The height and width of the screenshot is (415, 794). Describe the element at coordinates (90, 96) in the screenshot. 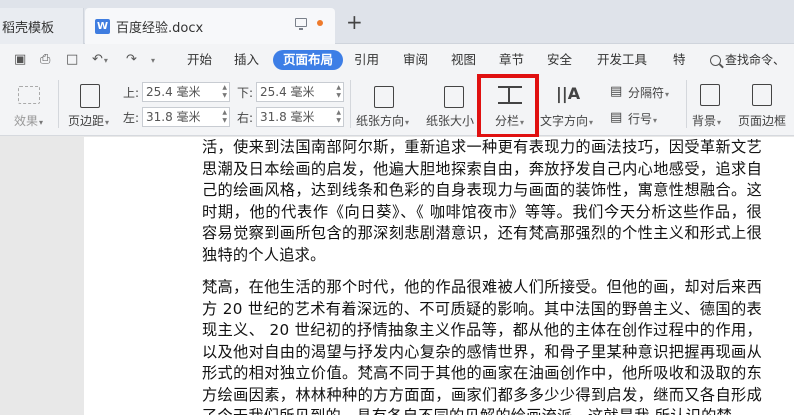

I see `margins-icon` at that location.